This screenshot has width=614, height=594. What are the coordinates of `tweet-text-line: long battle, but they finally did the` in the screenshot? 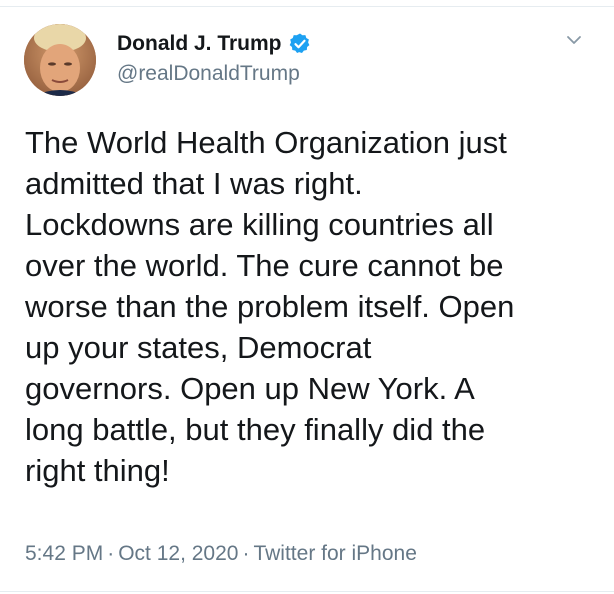 It's located at (255, 429).